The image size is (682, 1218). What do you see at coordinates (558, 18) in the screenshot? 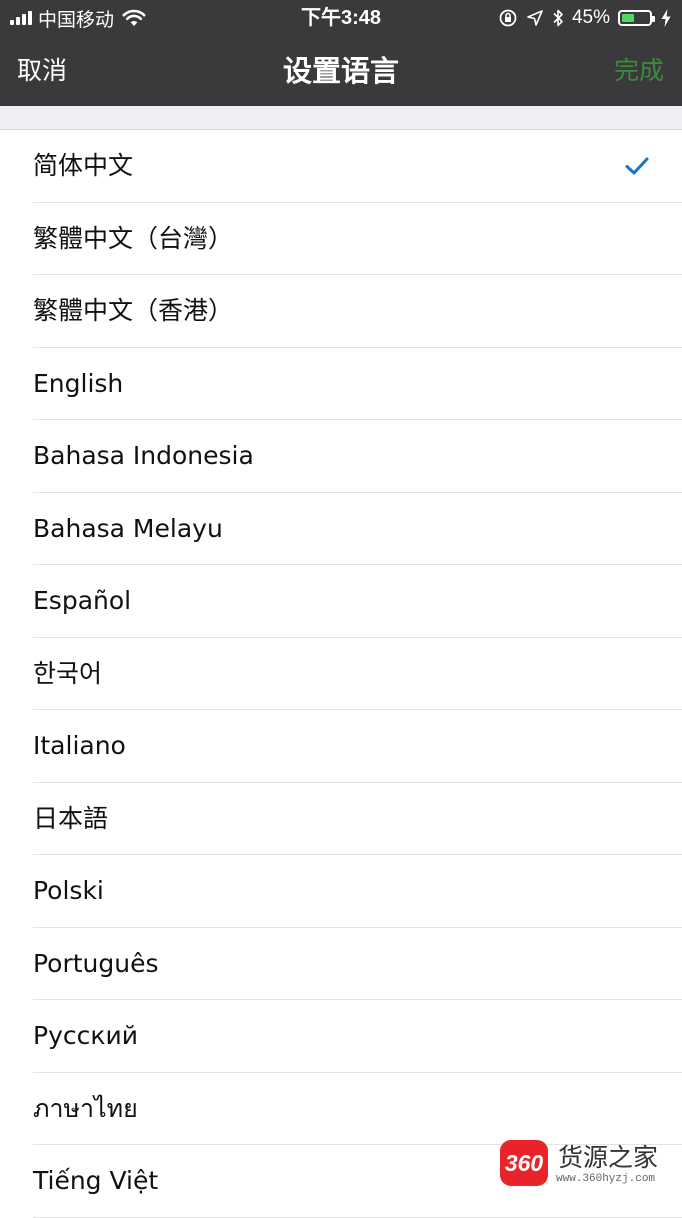
I see `bluetooth-icon` at bounding box center [558, 18].